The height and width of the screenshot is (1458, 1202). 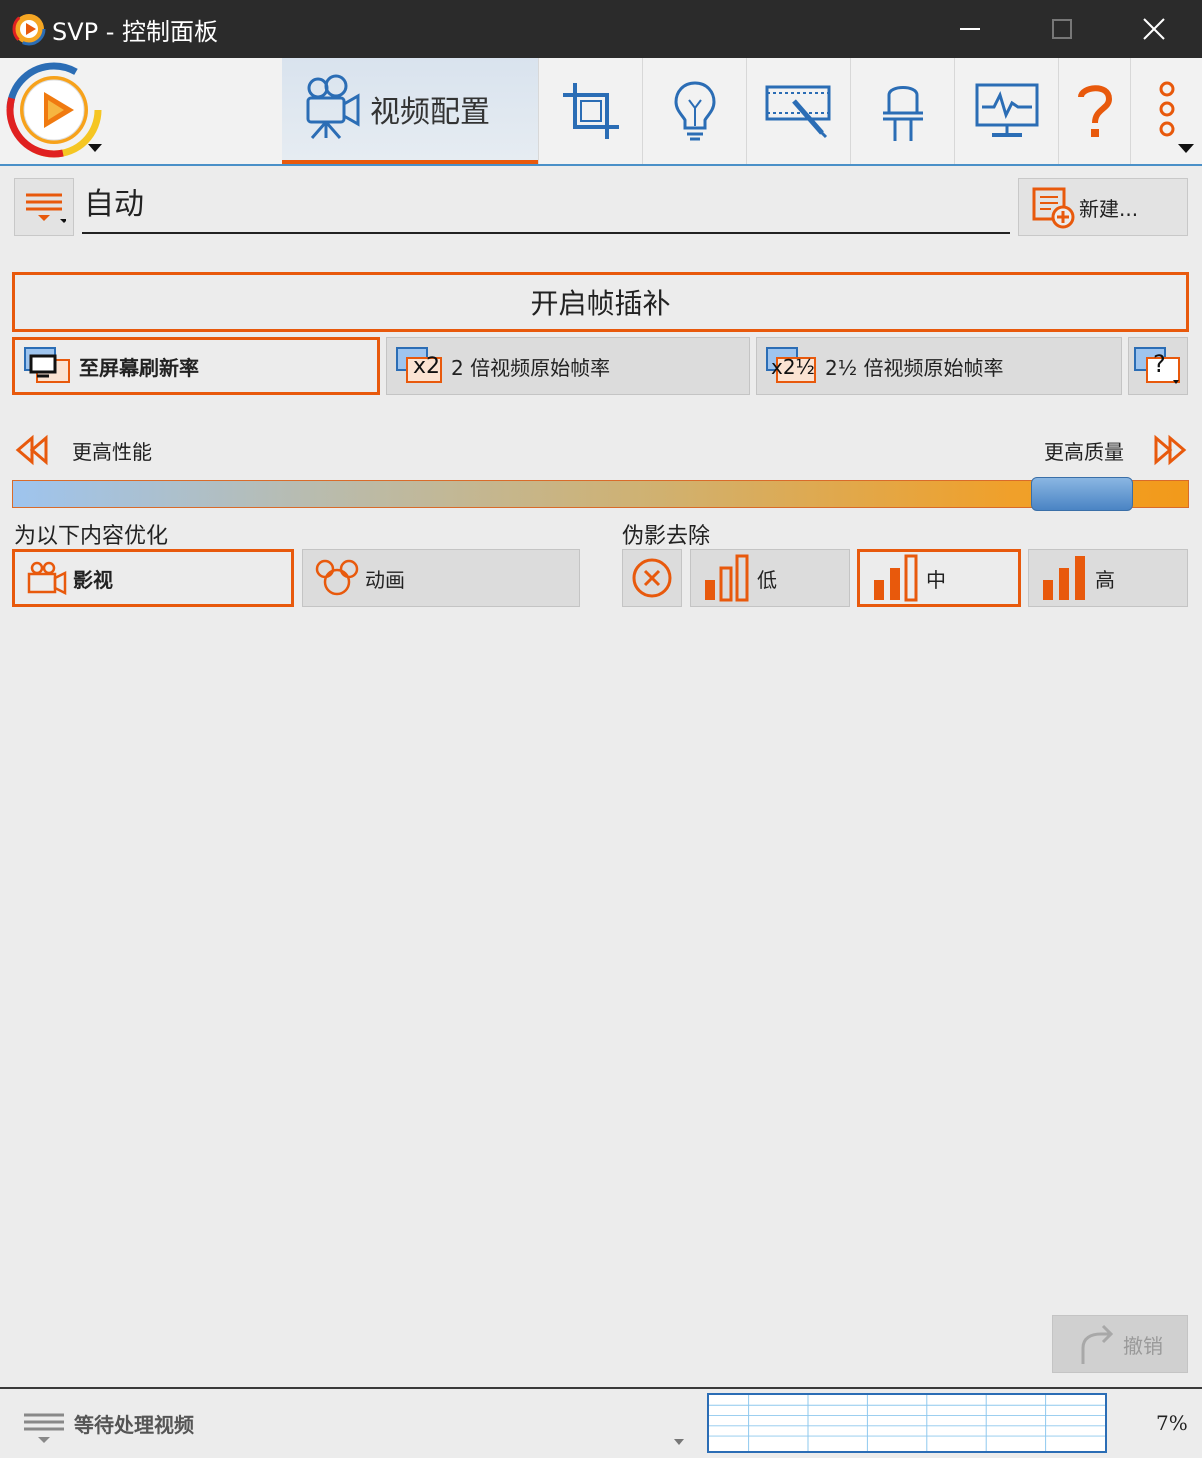 I want to click on optimize-option-anime: 动画, so click(x=441, y=578).